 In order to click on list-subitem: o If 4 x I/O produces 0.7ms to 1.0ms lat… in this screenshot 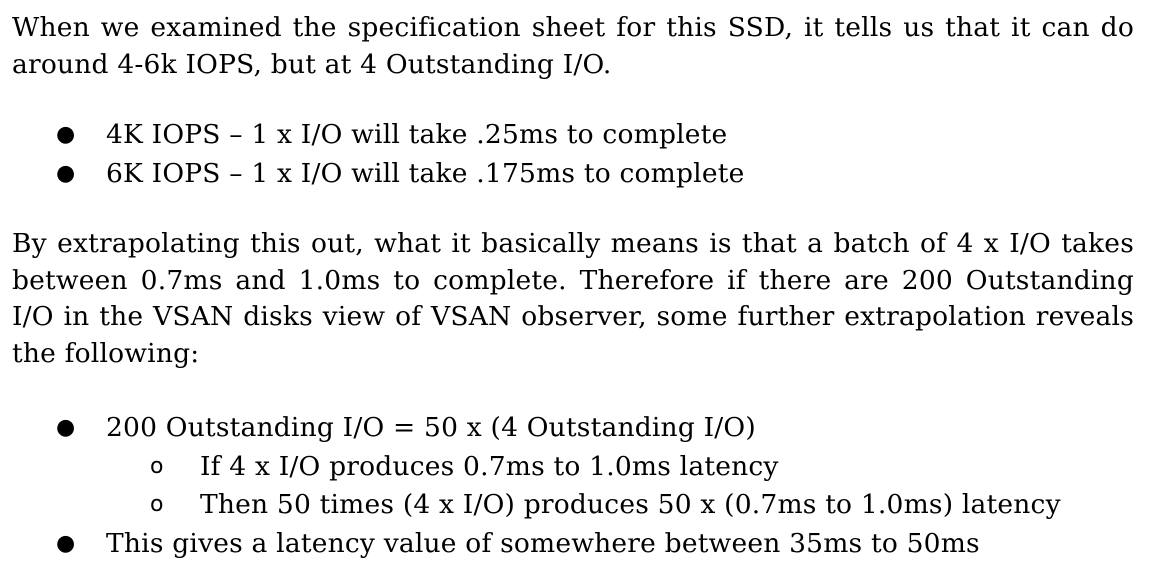, I will do `click(573, 467)`.